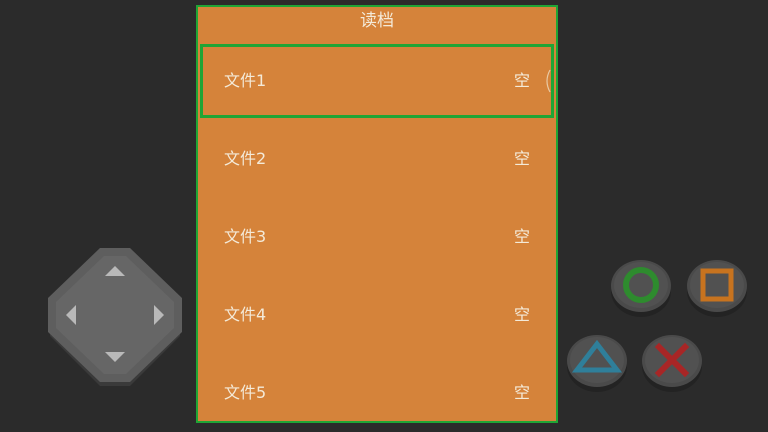 The width and height of the screenshot is (768, 432). What do you see at coordinates (245, 392) in the screenshot?
I see `slot-name: 文件5` at bounding box center [245, 392].